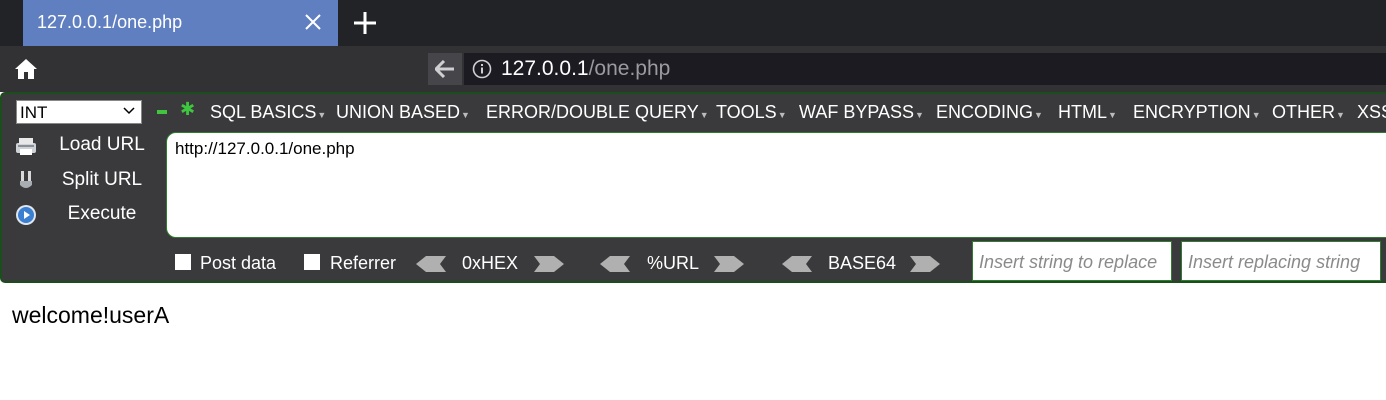 The width and height of the screenshot is (1386, 400). What do you see at coordinates (1087, 112) in the screenshot?
I see `menu-html: HTML▼` at bounding box center [1087, 112].